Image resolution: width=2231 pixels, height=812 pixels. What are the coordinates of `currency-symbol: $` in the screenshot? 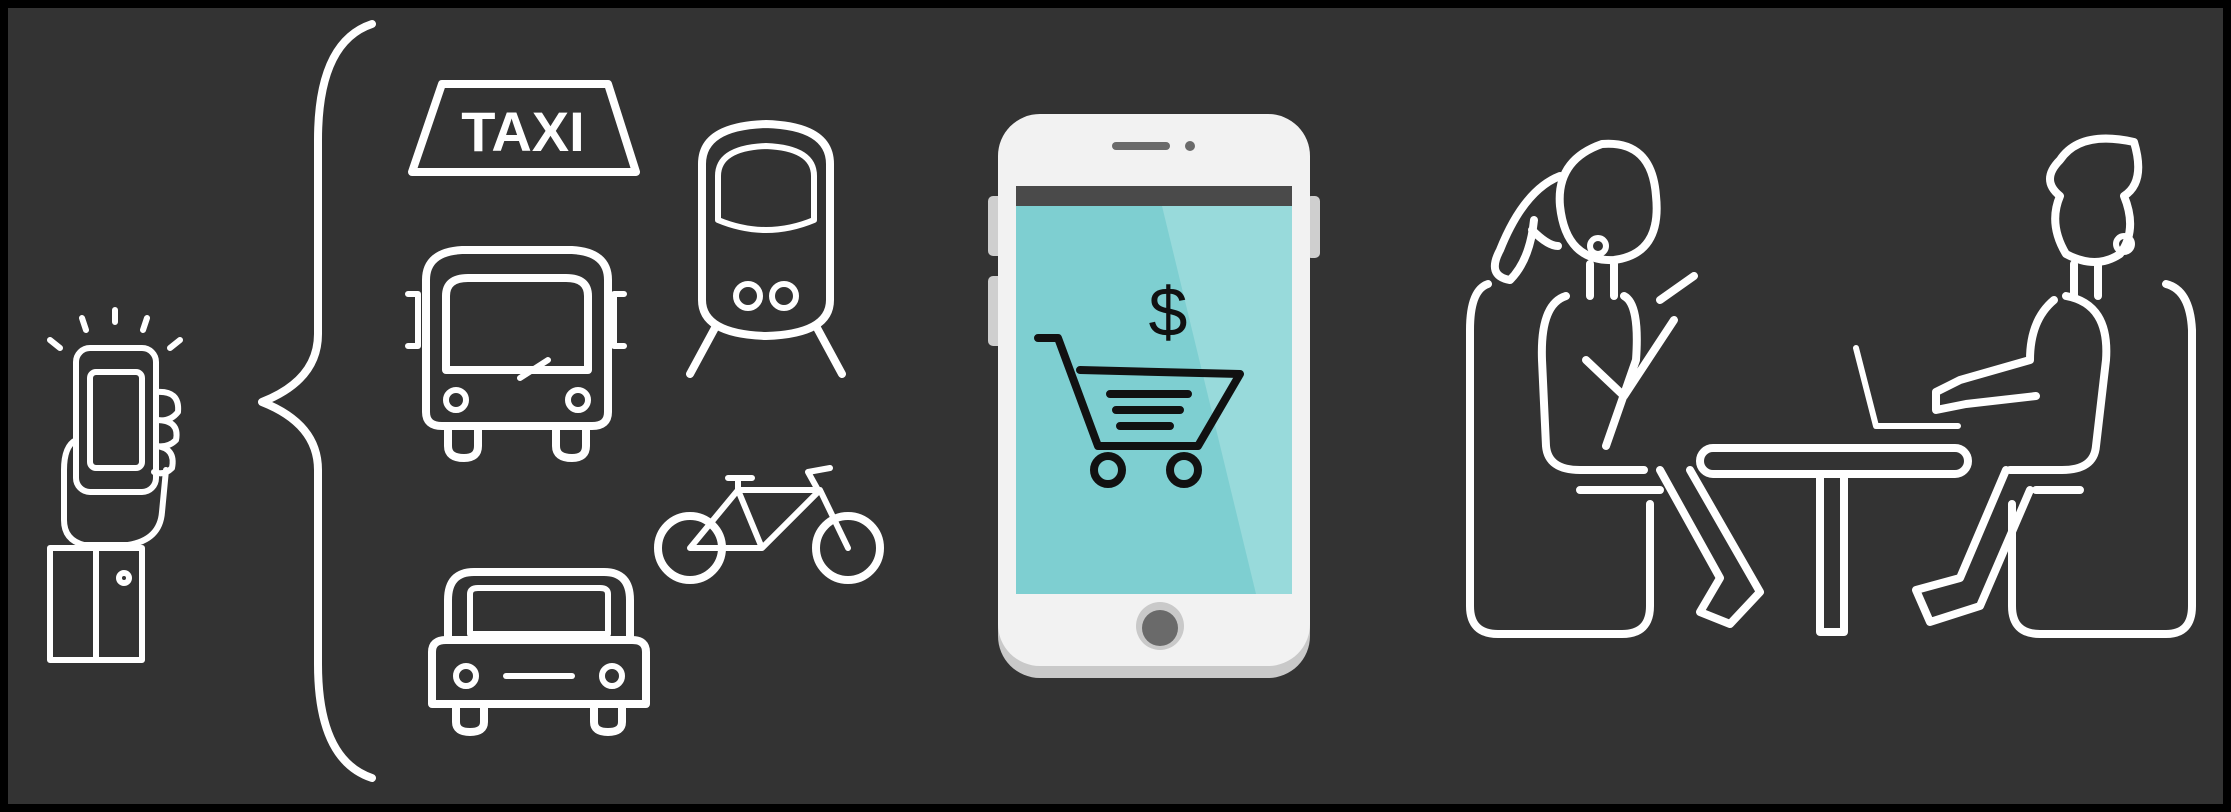 It's located at (1168, 312).